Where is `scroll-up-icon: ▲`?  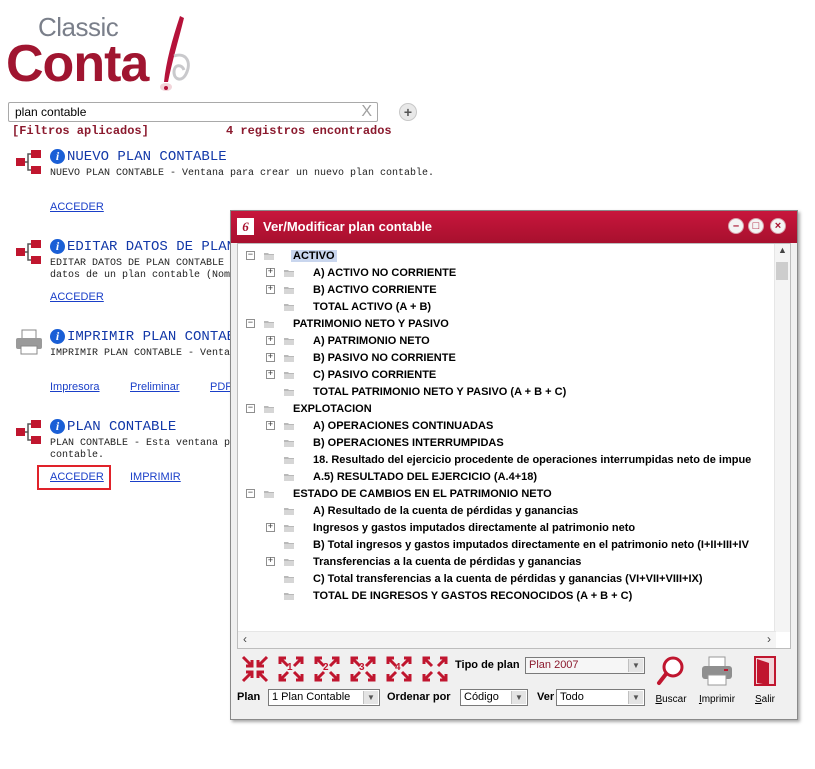
scroll-up-icon: ▲ is located at coordinates (782, 250).